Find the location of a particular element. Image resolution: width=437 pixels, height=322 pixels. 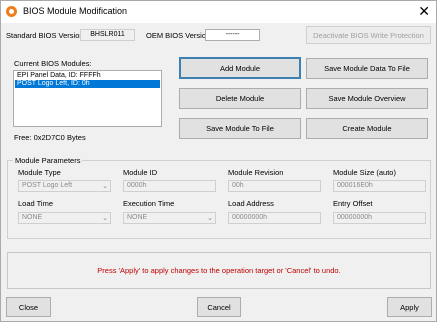

save-module-data-button: Save Module Data To File is located at coordinates (367, 68).